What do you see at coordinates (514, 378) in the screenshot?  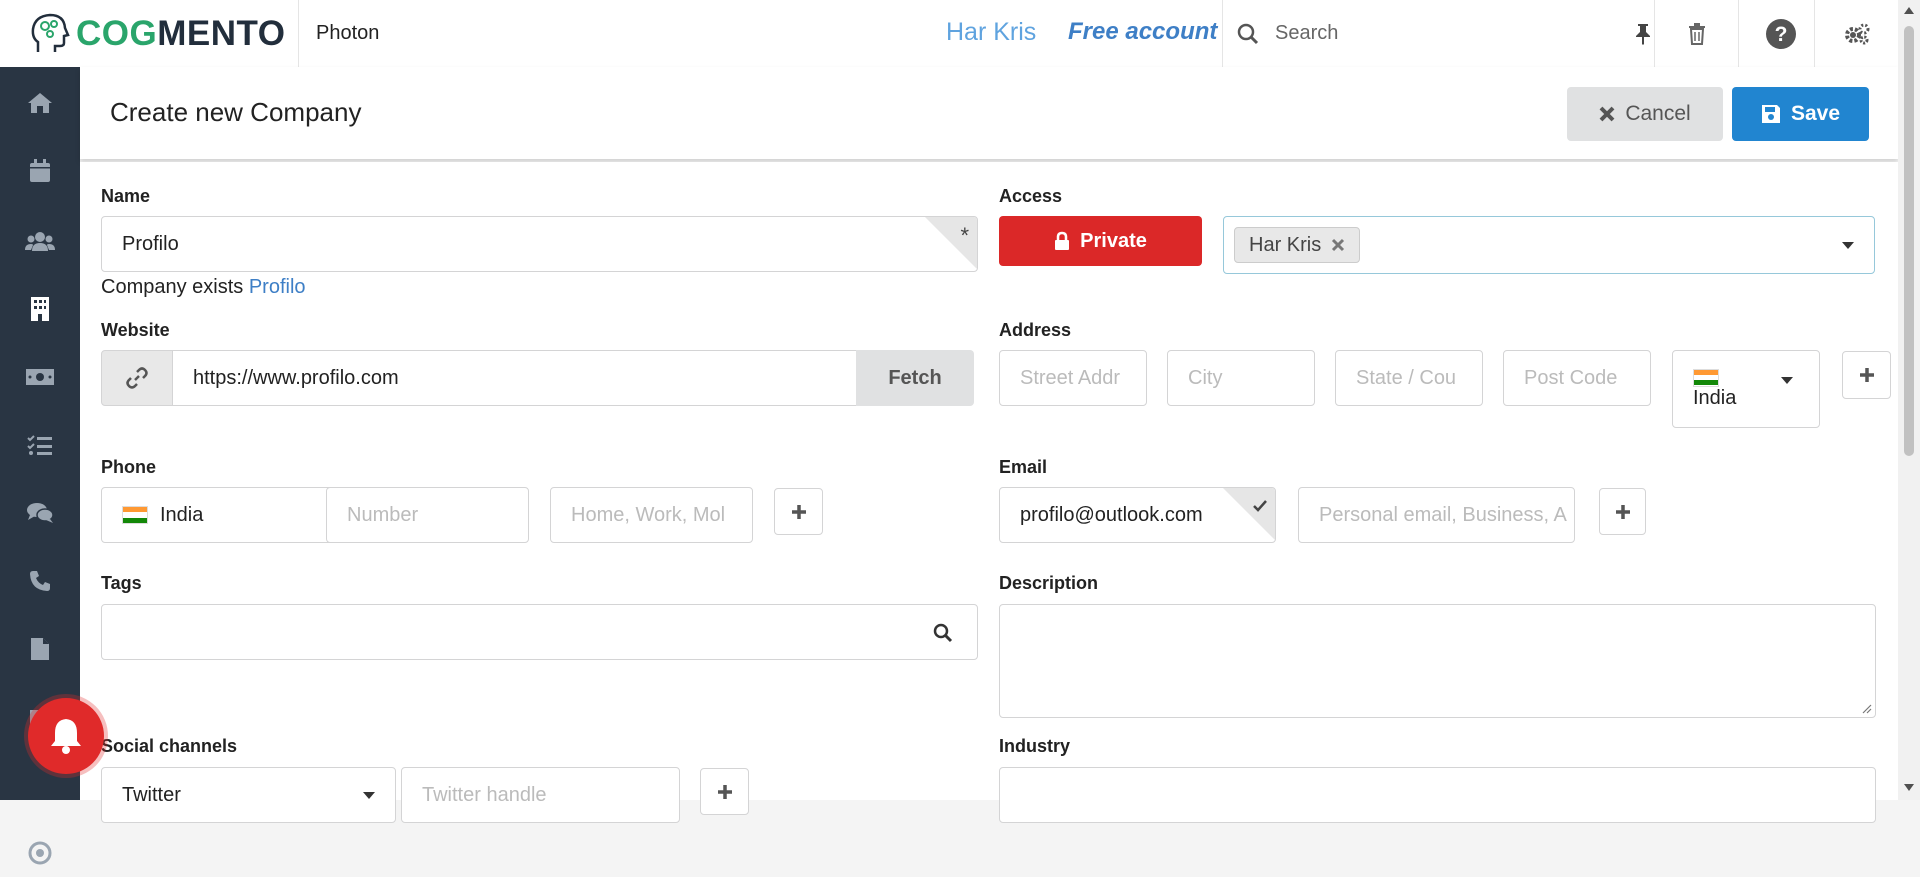 I see `website-input: https://www.profilo.com` at bounding box center [514, 378].